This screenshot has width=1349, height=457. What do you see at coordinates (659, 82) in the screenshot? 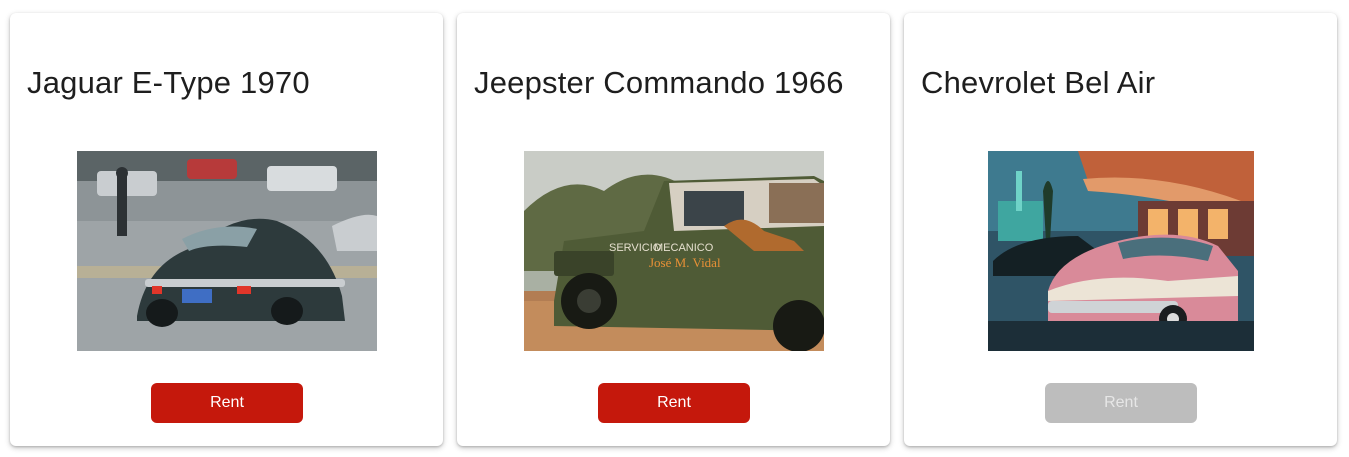
I see `car-title: Jeepster Commando 1966` at bounding box center [659, 82].